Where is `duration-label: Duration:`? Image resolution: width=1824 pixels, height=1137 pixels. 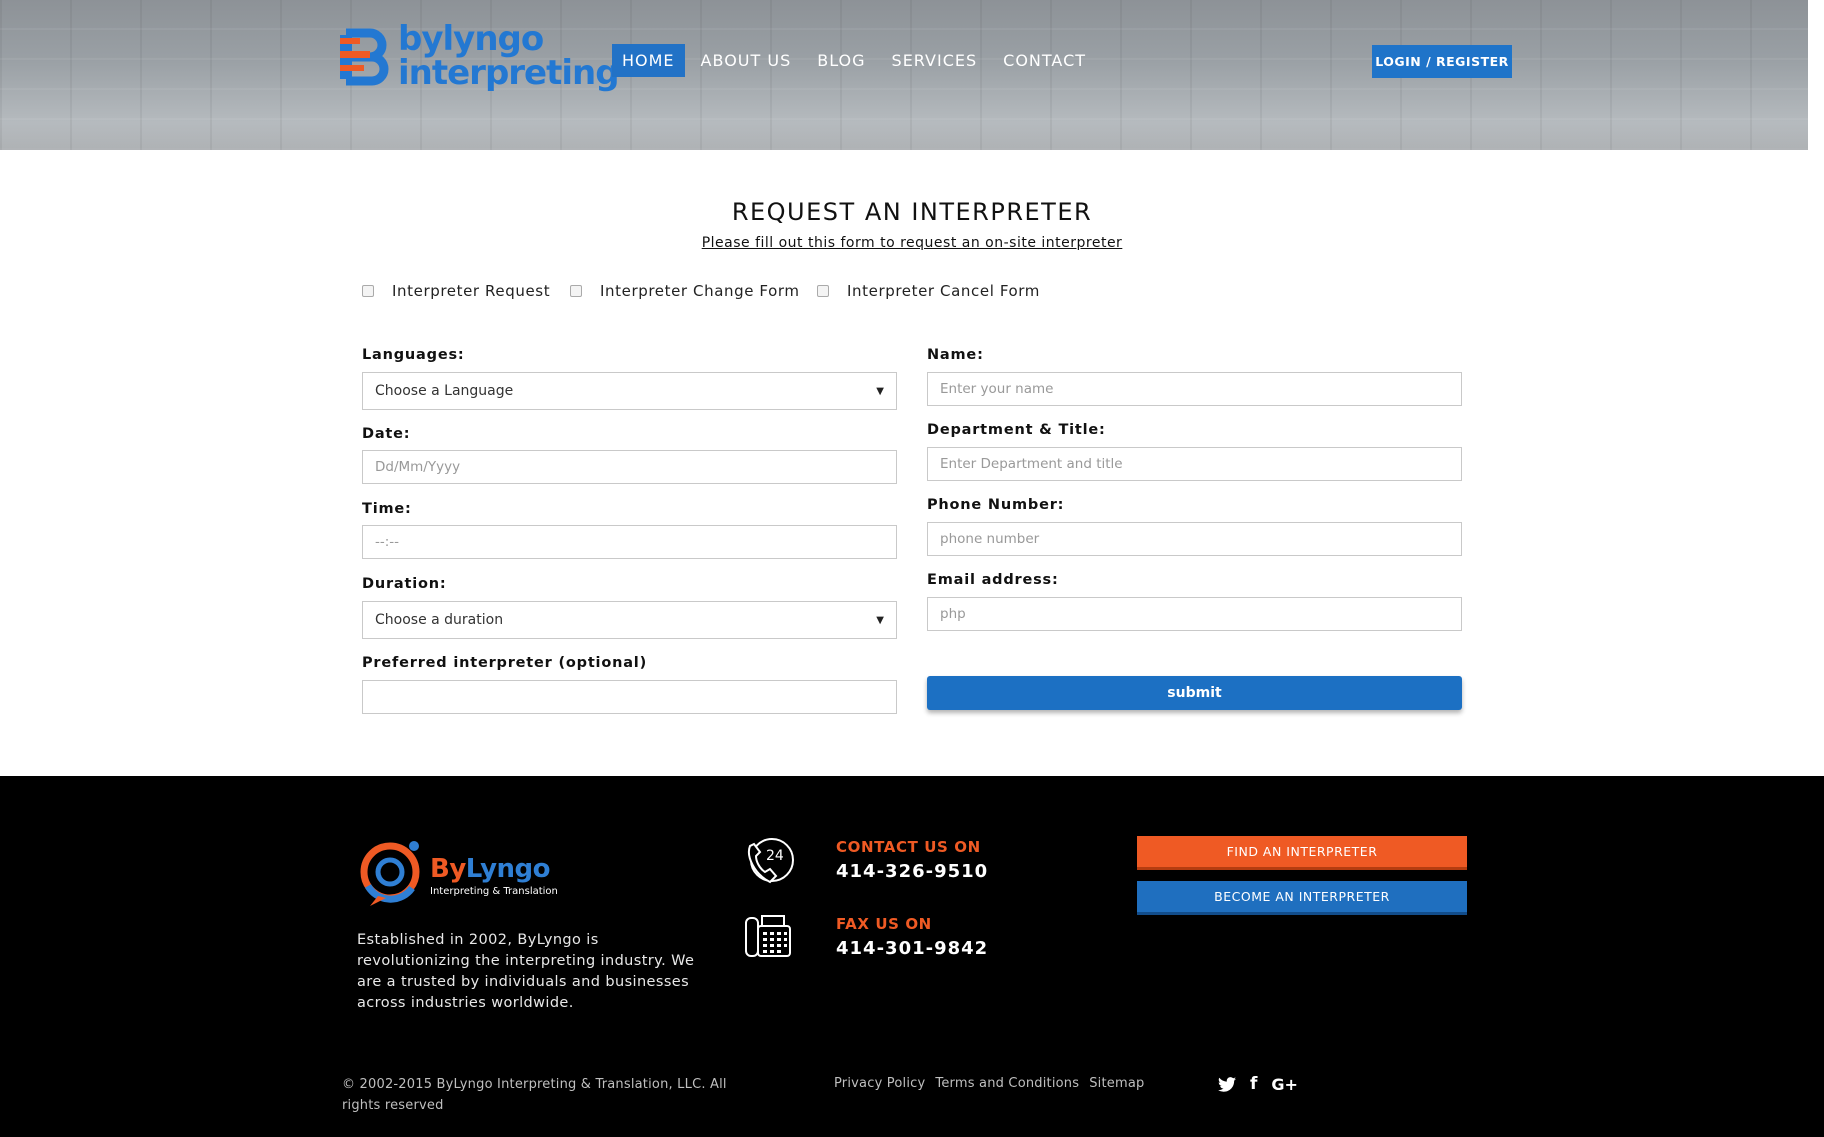 duration-label: Duration: is located at coordinates (404, 584).